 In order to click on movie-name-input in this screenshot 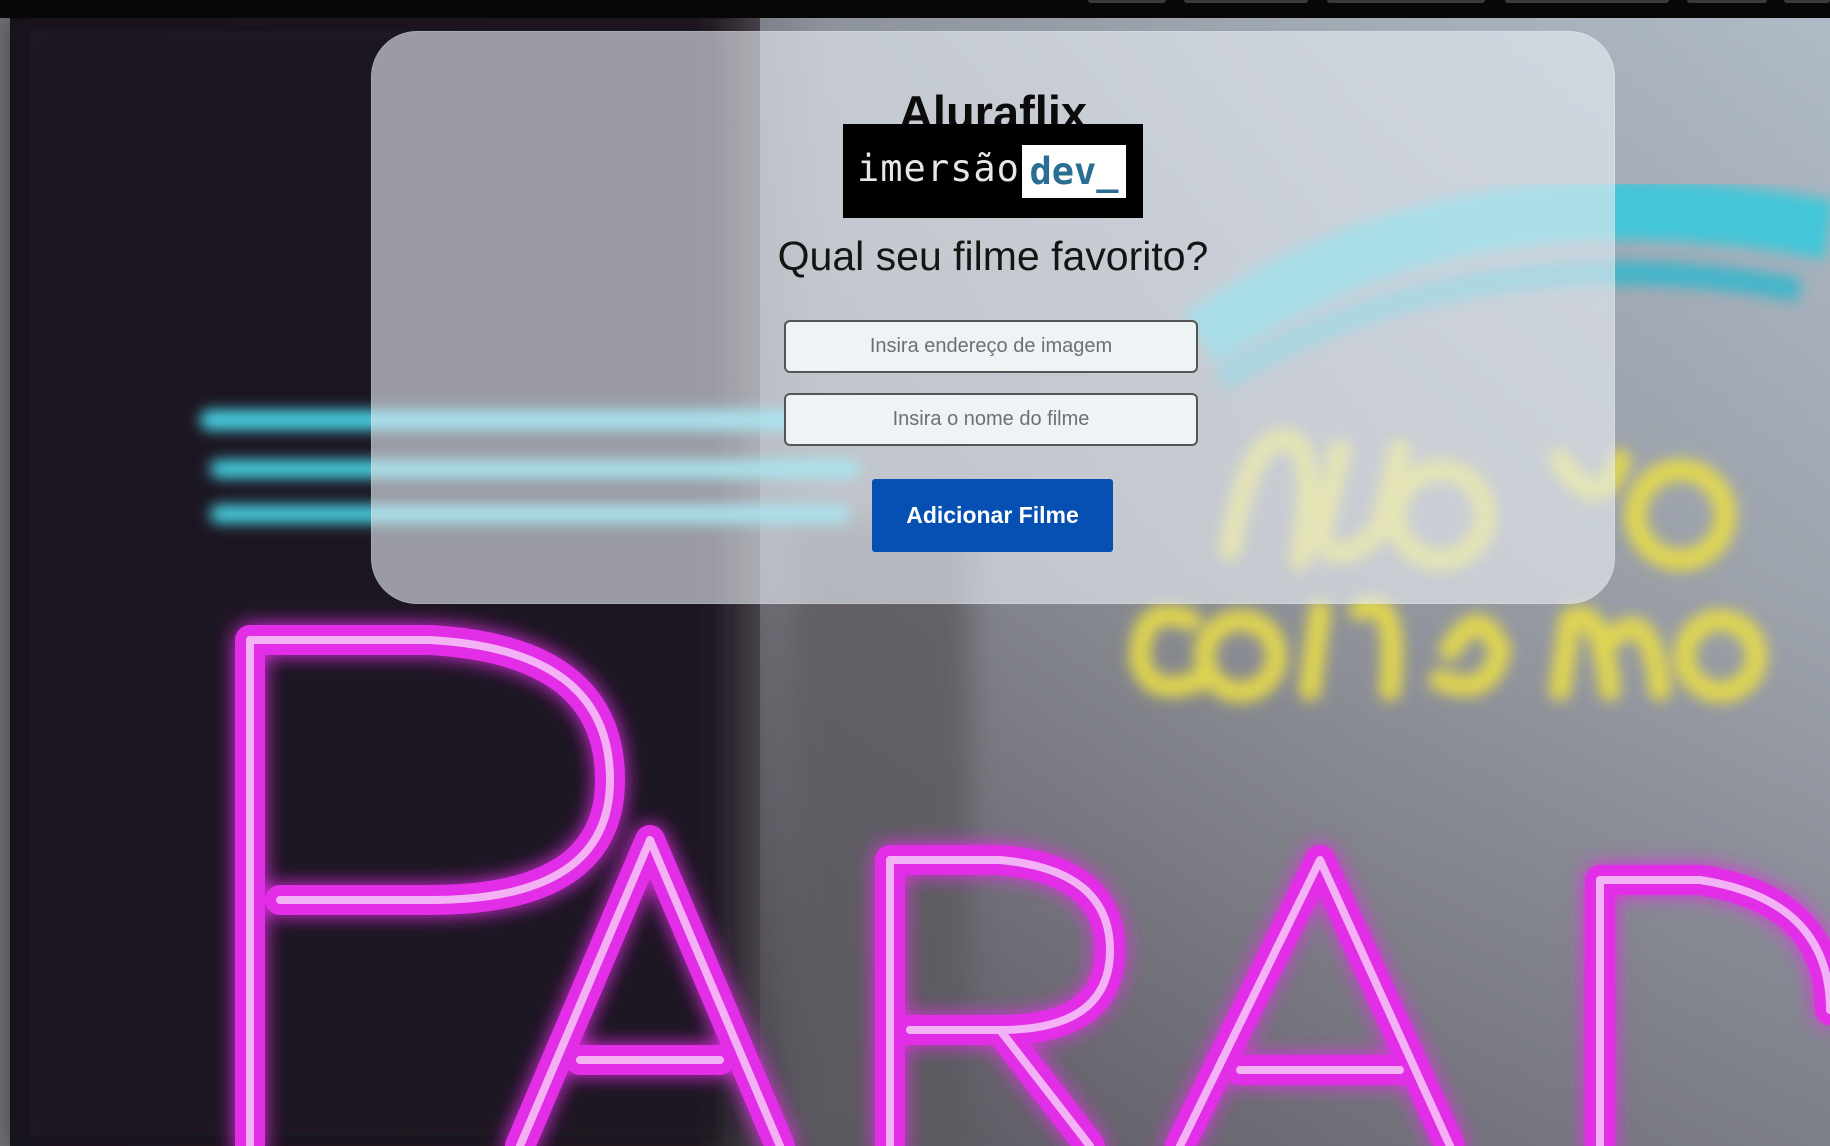, I will do `click(991, 419)`.